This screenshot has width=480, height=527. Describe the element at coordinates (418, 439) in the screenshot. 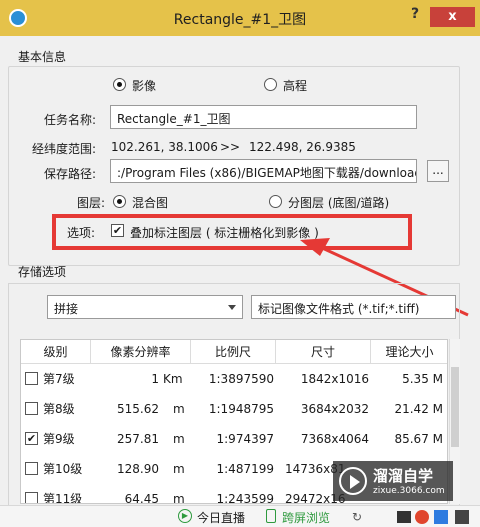

I see `row-theory: 85.67 M` at that location.